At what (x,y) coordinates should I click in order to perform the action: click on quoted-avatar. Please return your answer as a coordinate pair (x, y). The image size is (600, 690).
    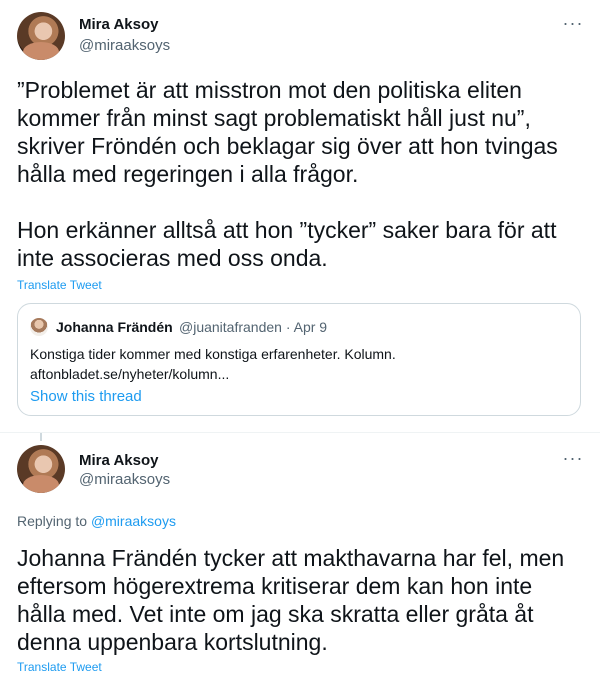
    Looking at the image, I should click on (39, 327).